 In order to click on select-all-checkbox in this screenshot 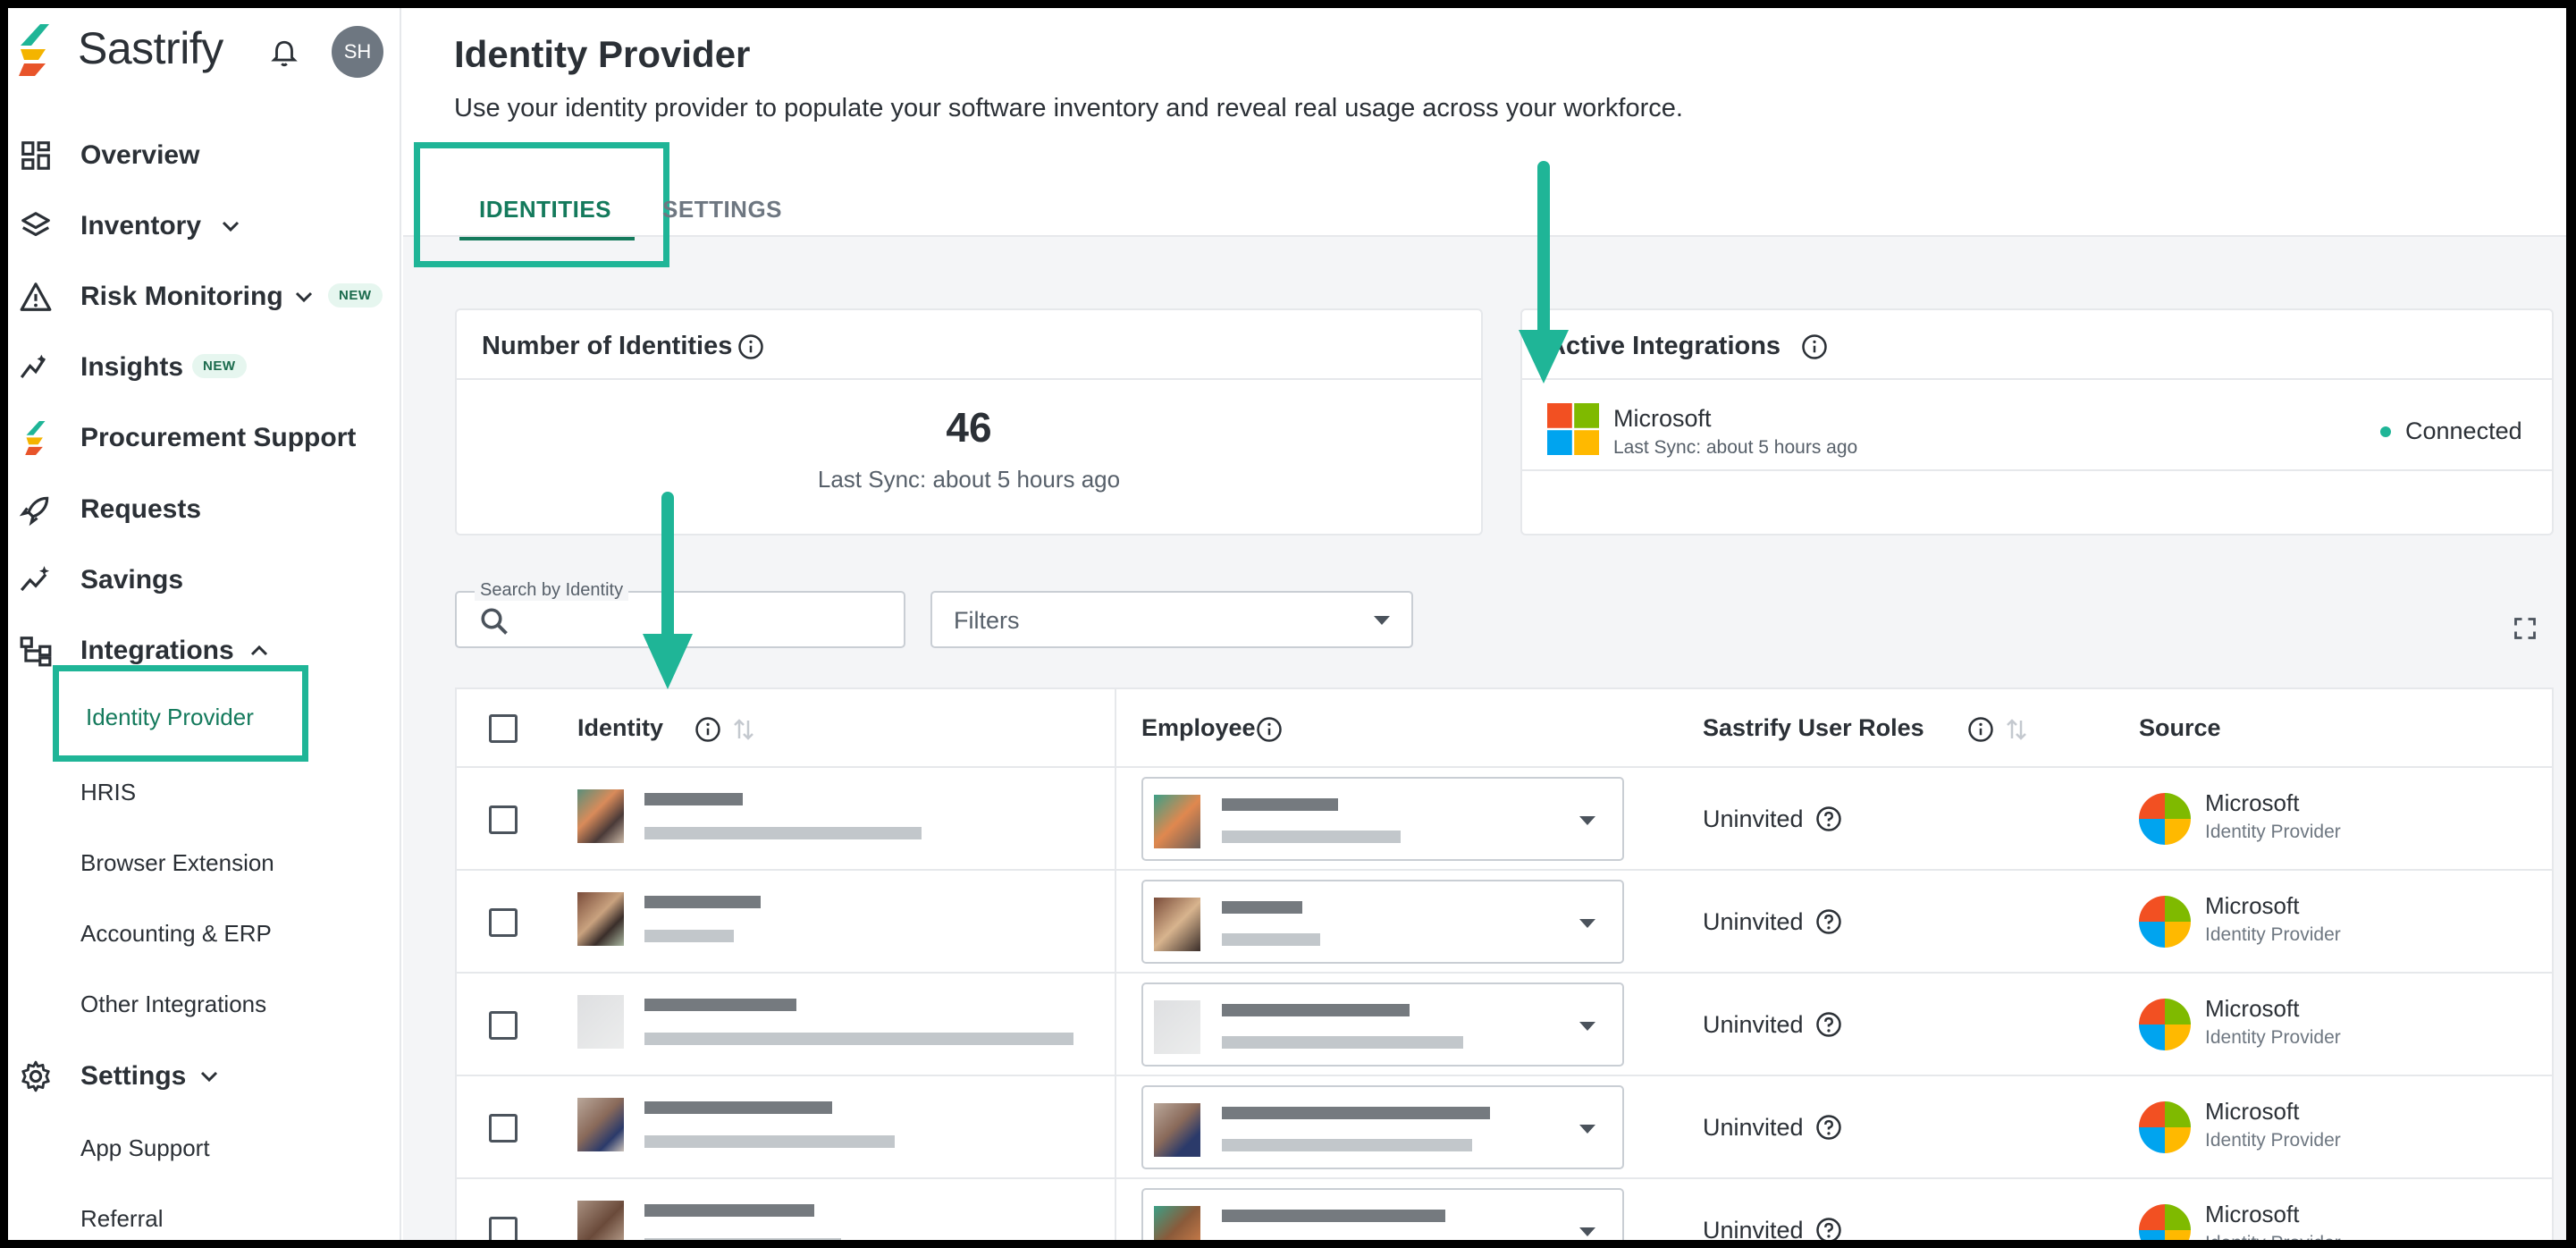, I will do `click(504, 728)`.